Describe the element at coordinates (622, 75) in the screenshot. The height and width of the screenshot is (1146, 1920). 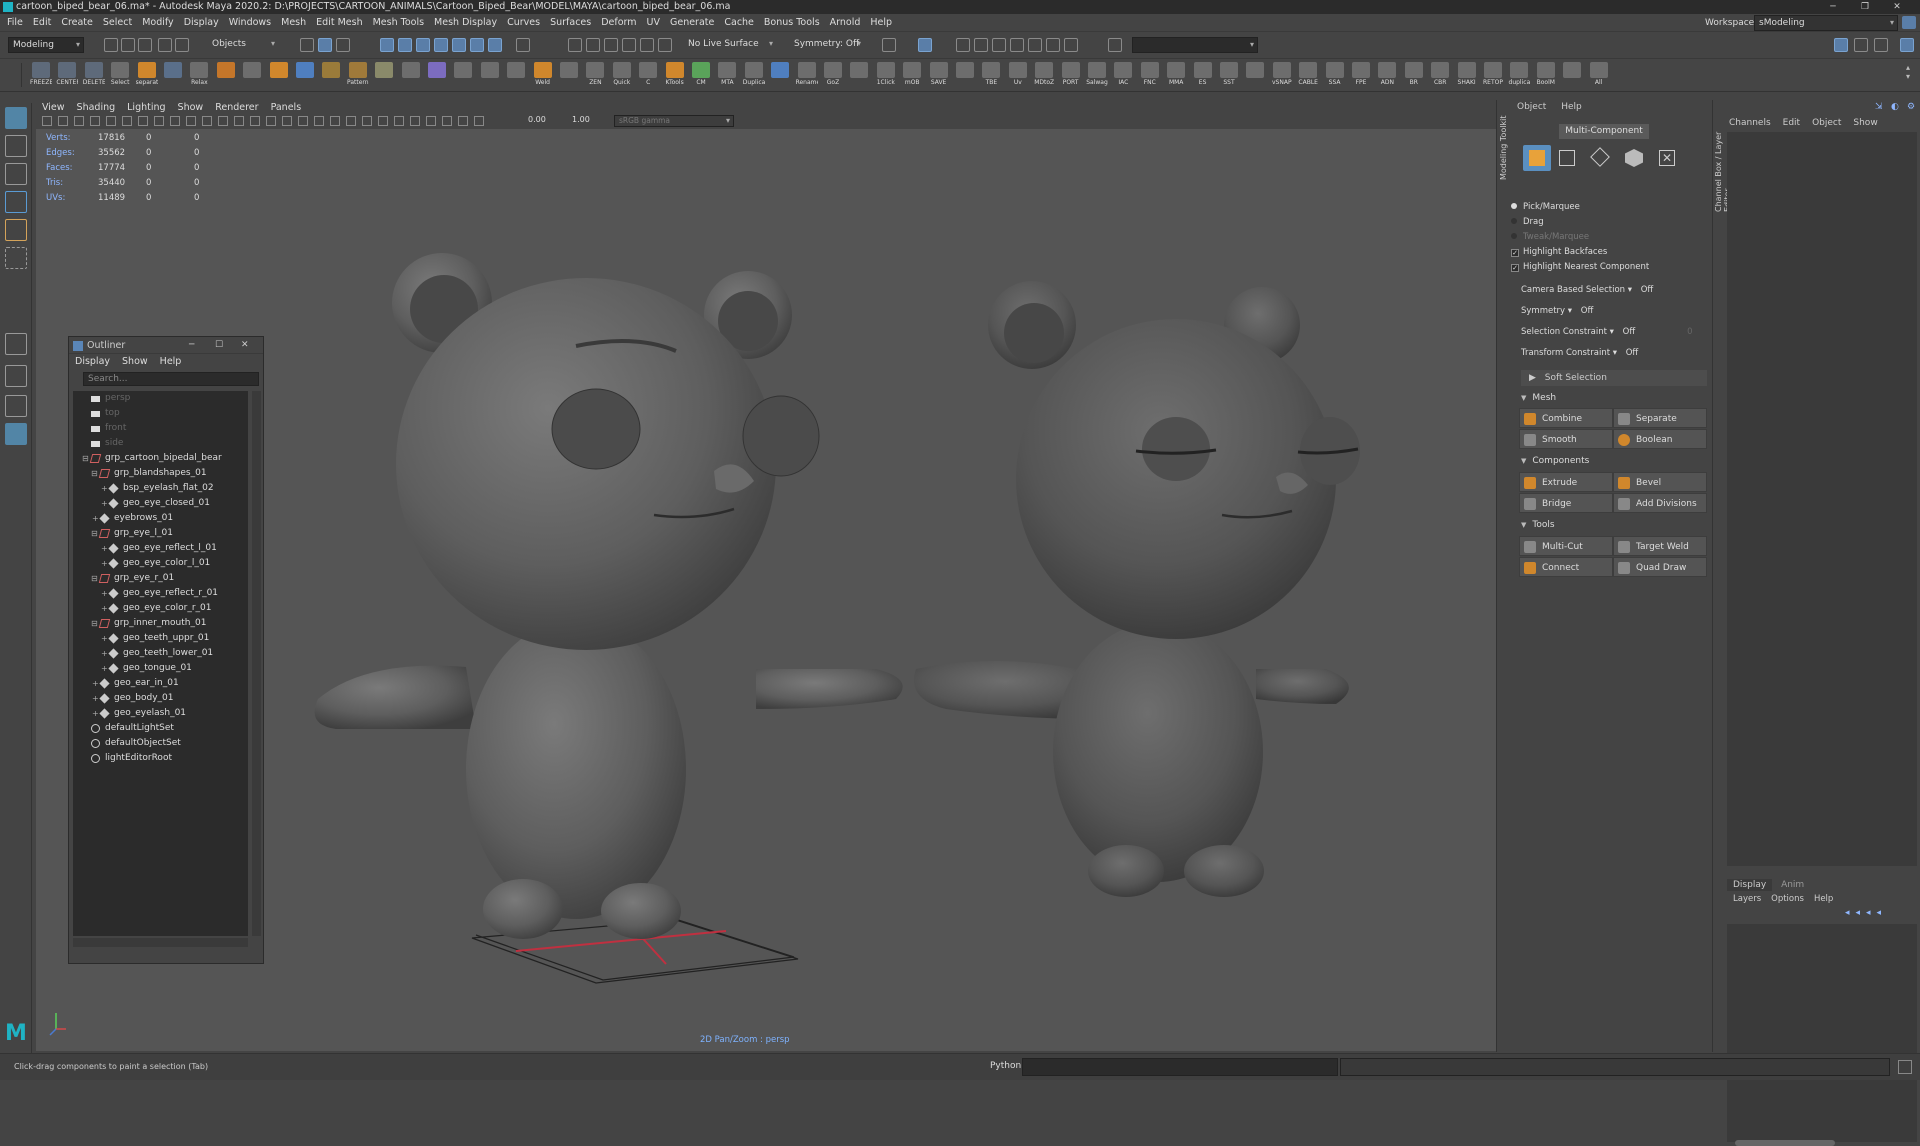
I see `shelf-button-23: Quick` at that location.